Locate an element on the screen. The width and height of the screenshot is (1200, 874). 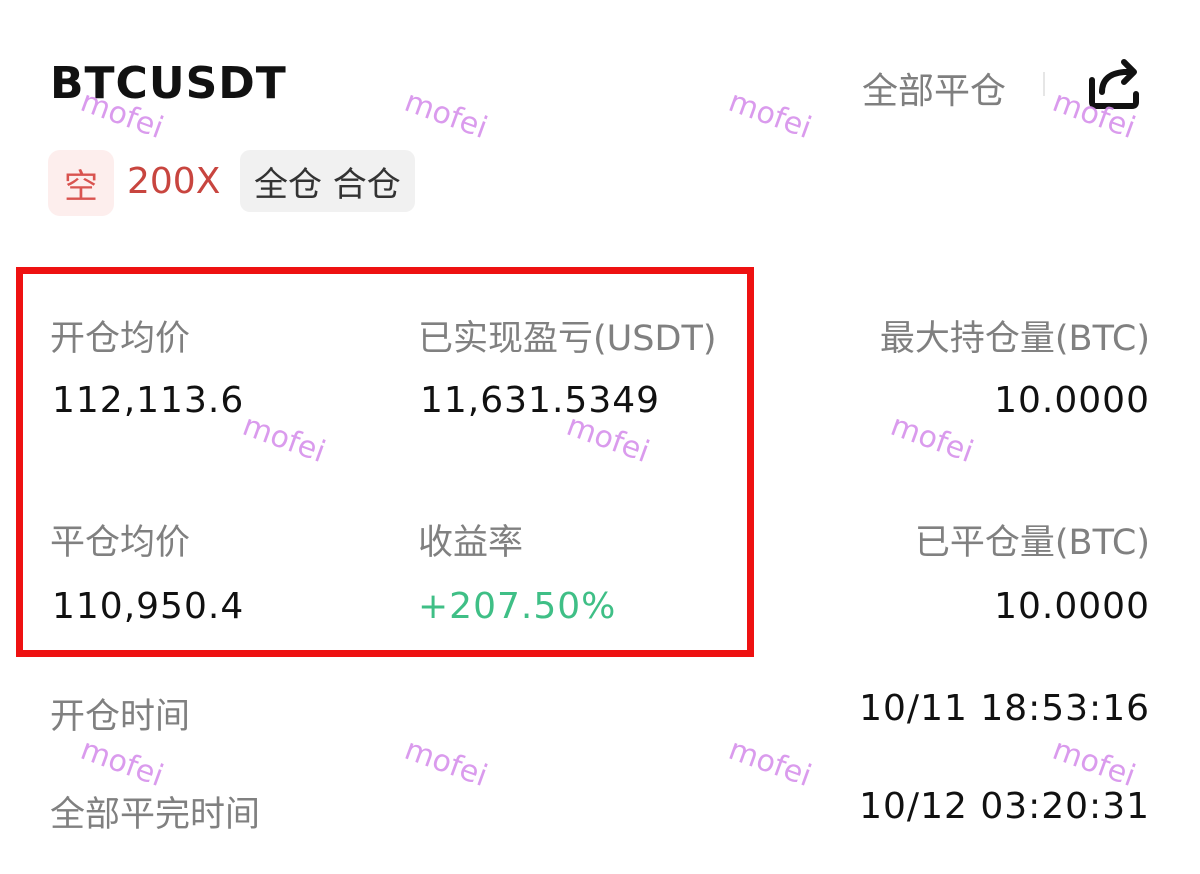
max-position-value: 10.0000 is located at coordinates (1072, 400).